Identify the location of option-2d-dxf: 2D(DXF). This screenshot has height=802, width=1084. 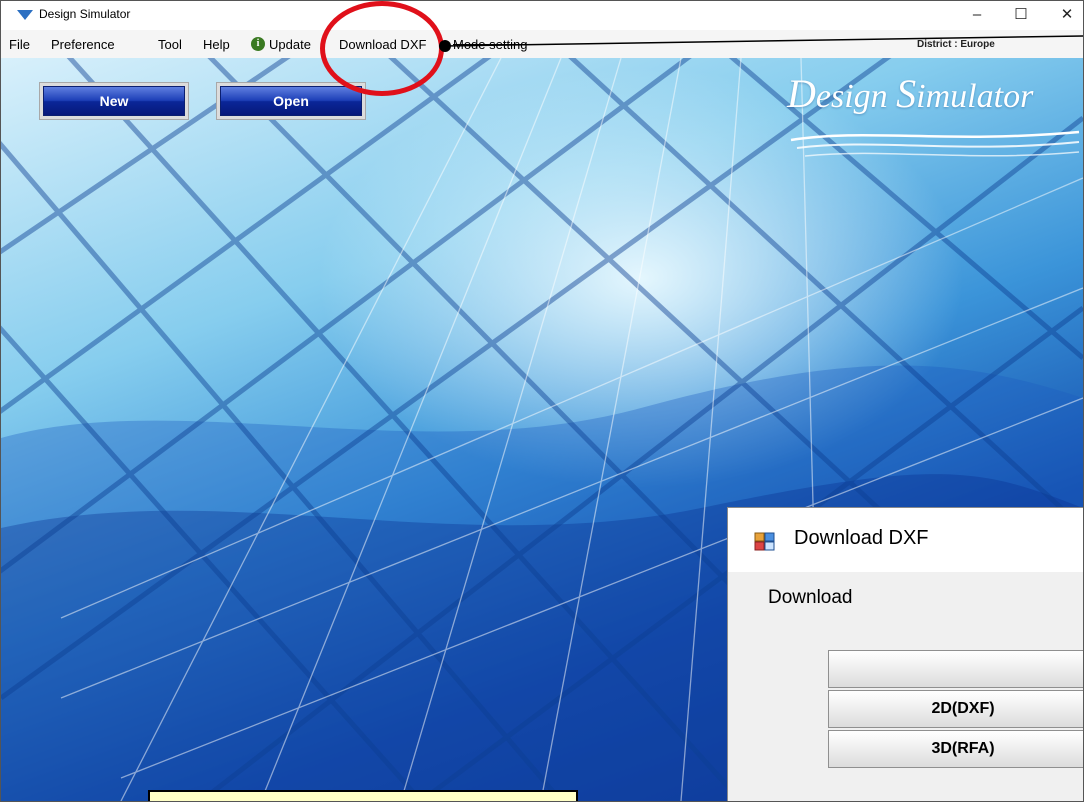
(955, 709).